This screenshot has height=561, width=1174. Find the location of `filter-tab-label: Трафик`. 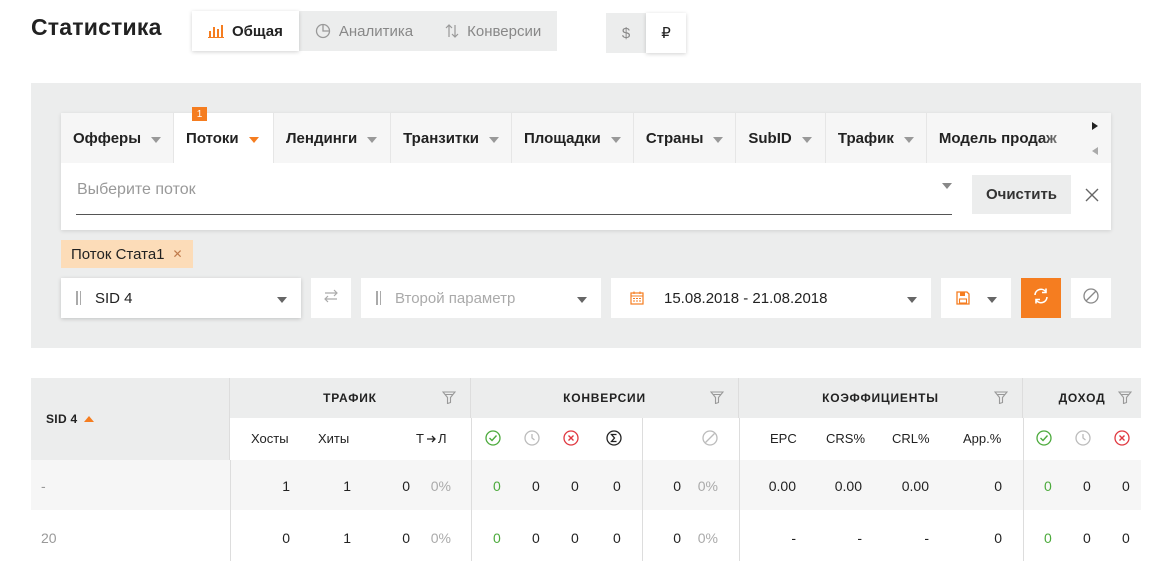

filter-tab-label: Трафик is located at coordinates (865, 138).